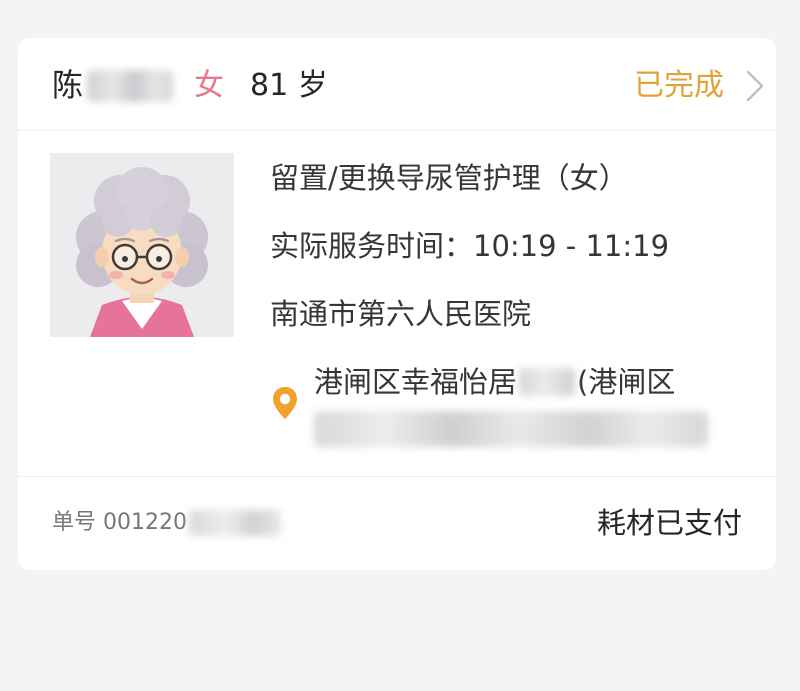 Image resolution: width=800 pixels, height=691 pixels. Describe the element at coordinates (470, 246) in the screenshot. I see `service-time: 实际服务时间：10:19 - 11:19` at that location.